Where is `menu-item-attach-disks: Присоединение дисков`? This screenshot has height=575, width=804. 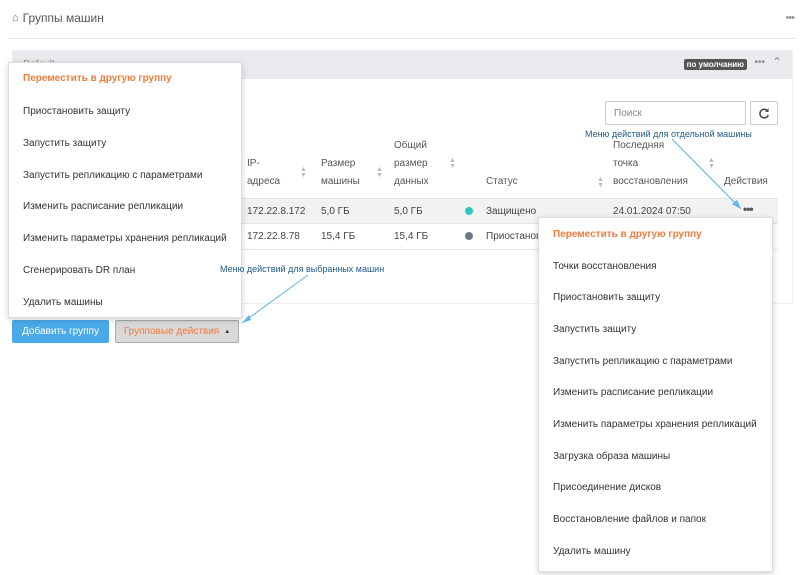 menu-item-attach-disks: Присоединение дисков is located at coordinates (607, 487).